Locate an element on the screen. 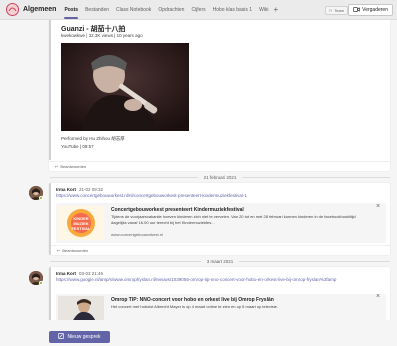  post-timestamp: 03-03 21:46 is located at coordinates (91, 273).